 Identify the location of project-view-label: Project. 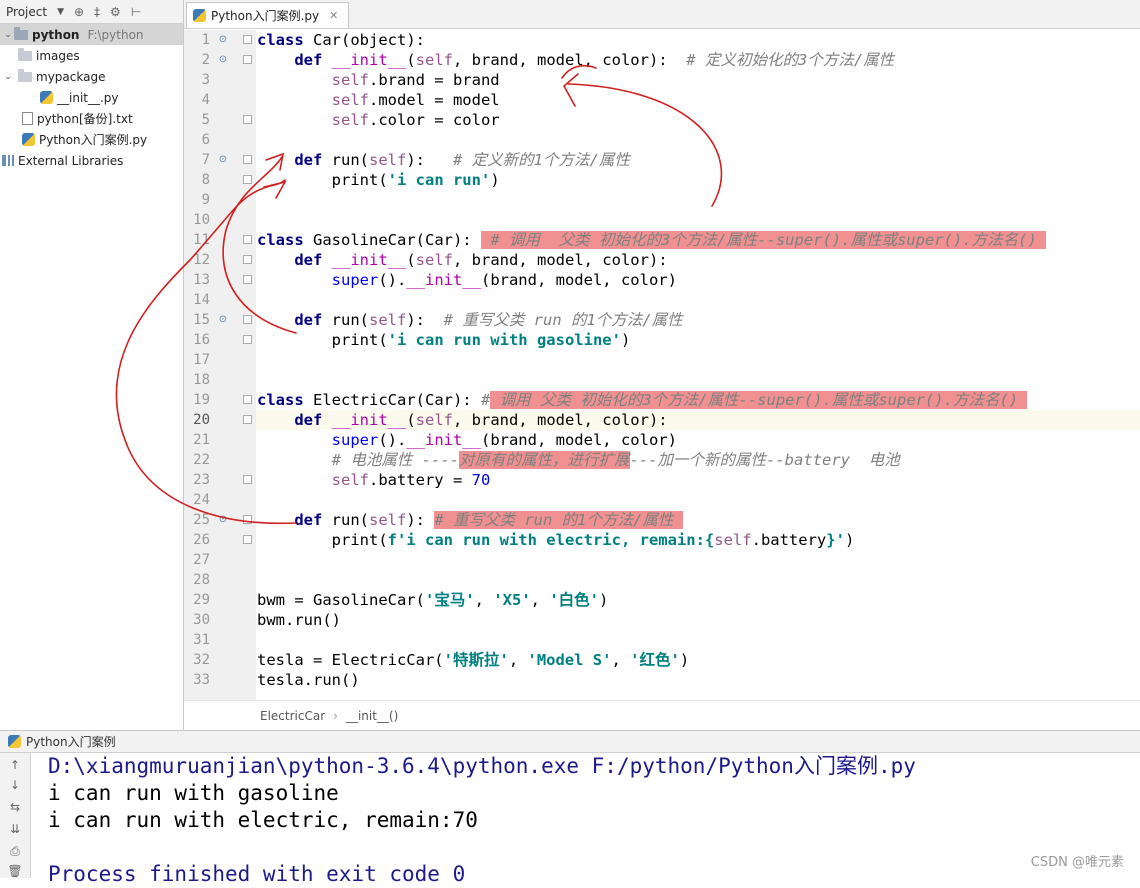
(26, 12).